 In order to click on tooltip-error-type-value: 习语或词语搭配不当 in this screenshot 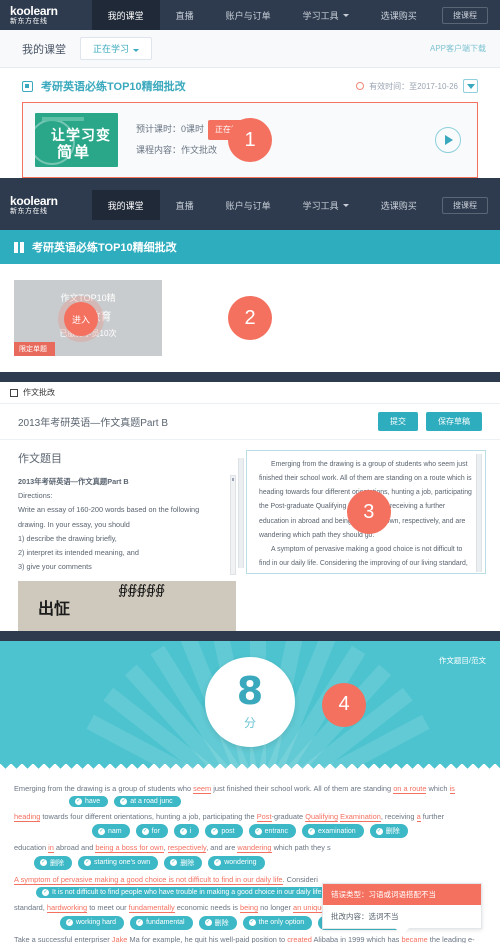, I will do `click(402, 894)`.